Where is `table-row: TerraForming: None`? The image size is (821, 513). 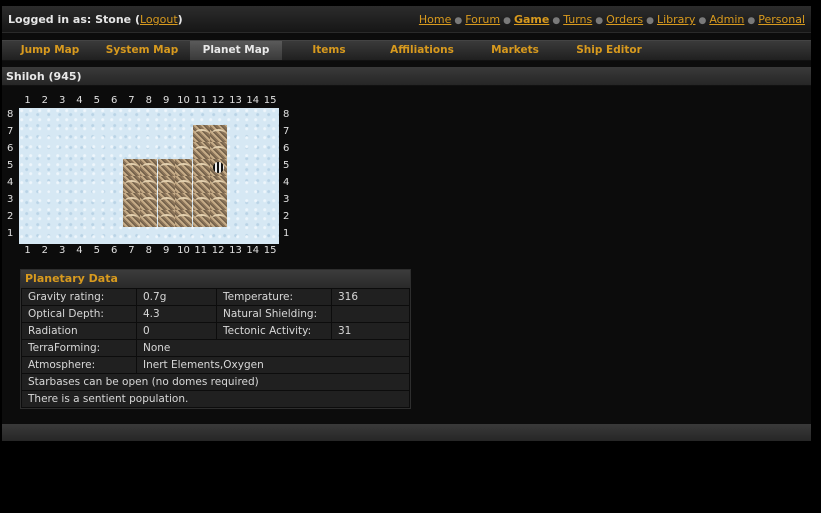
table-row: TerraForming: None is located at coordinates (215, 348).